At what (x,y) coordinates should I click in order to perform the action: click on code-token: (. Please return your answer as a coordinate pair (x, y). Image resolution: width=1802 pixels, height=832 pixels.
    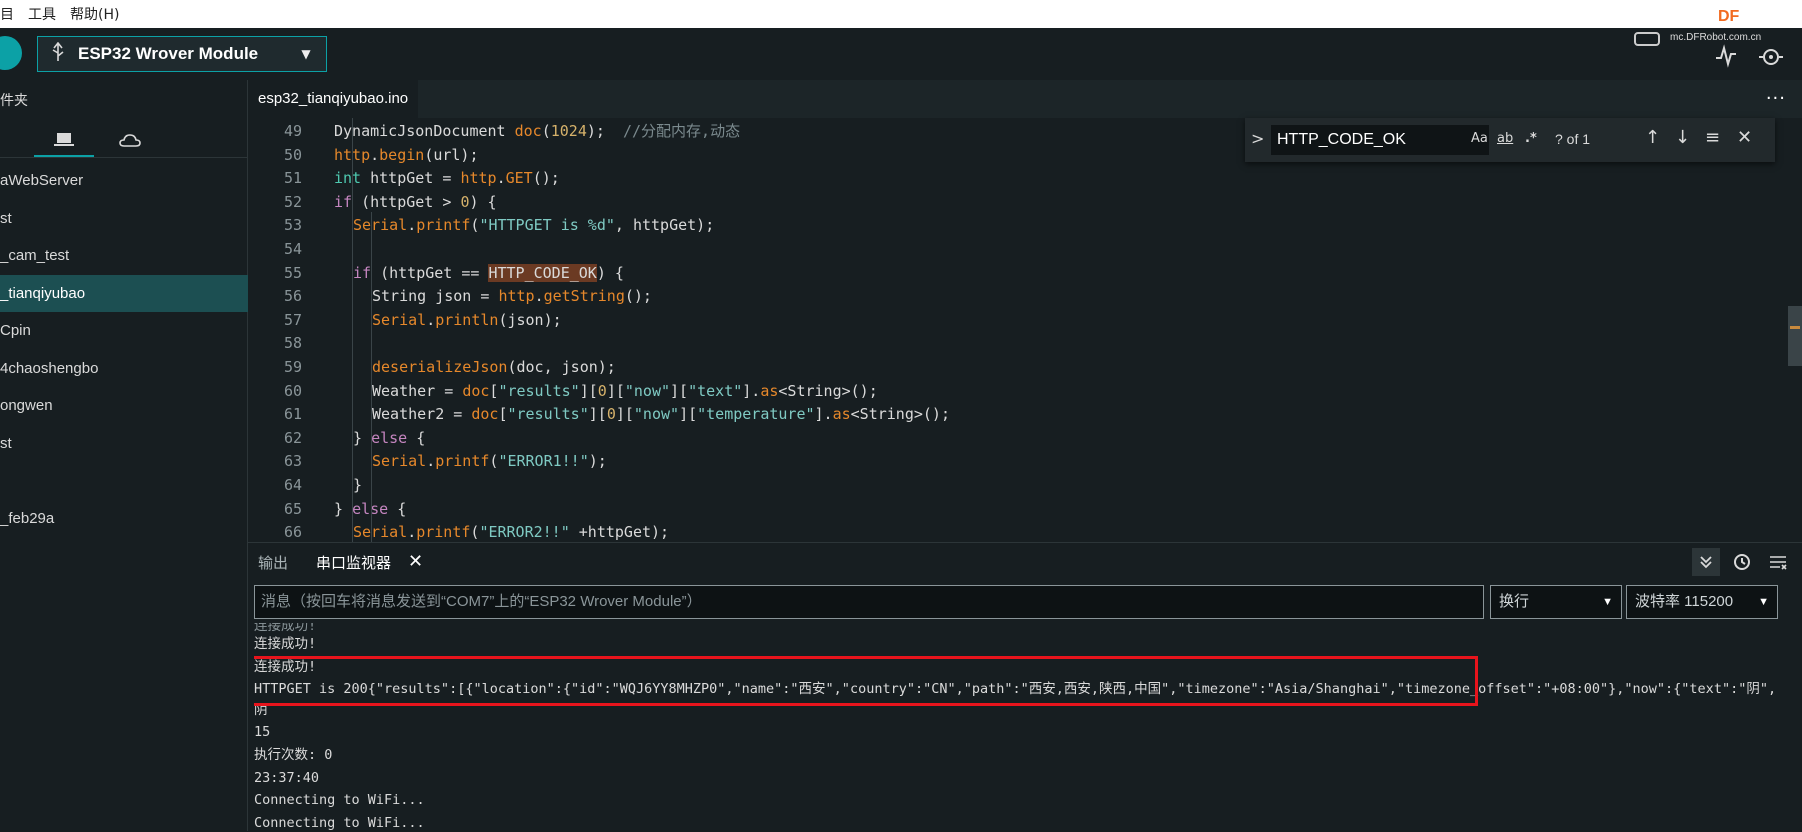
    Looking at the image, I should click on (546, 131).